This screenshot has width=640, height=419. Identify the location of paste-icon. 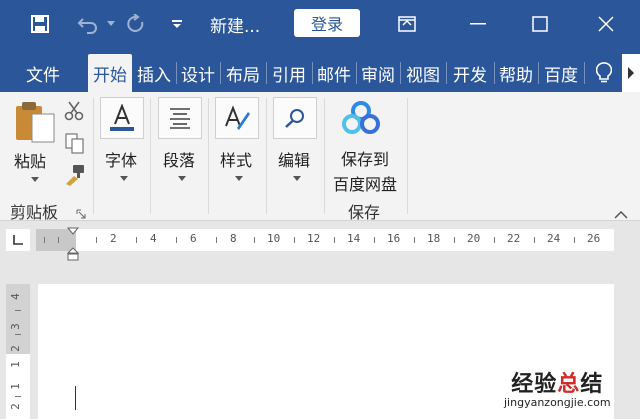
(35, 121).